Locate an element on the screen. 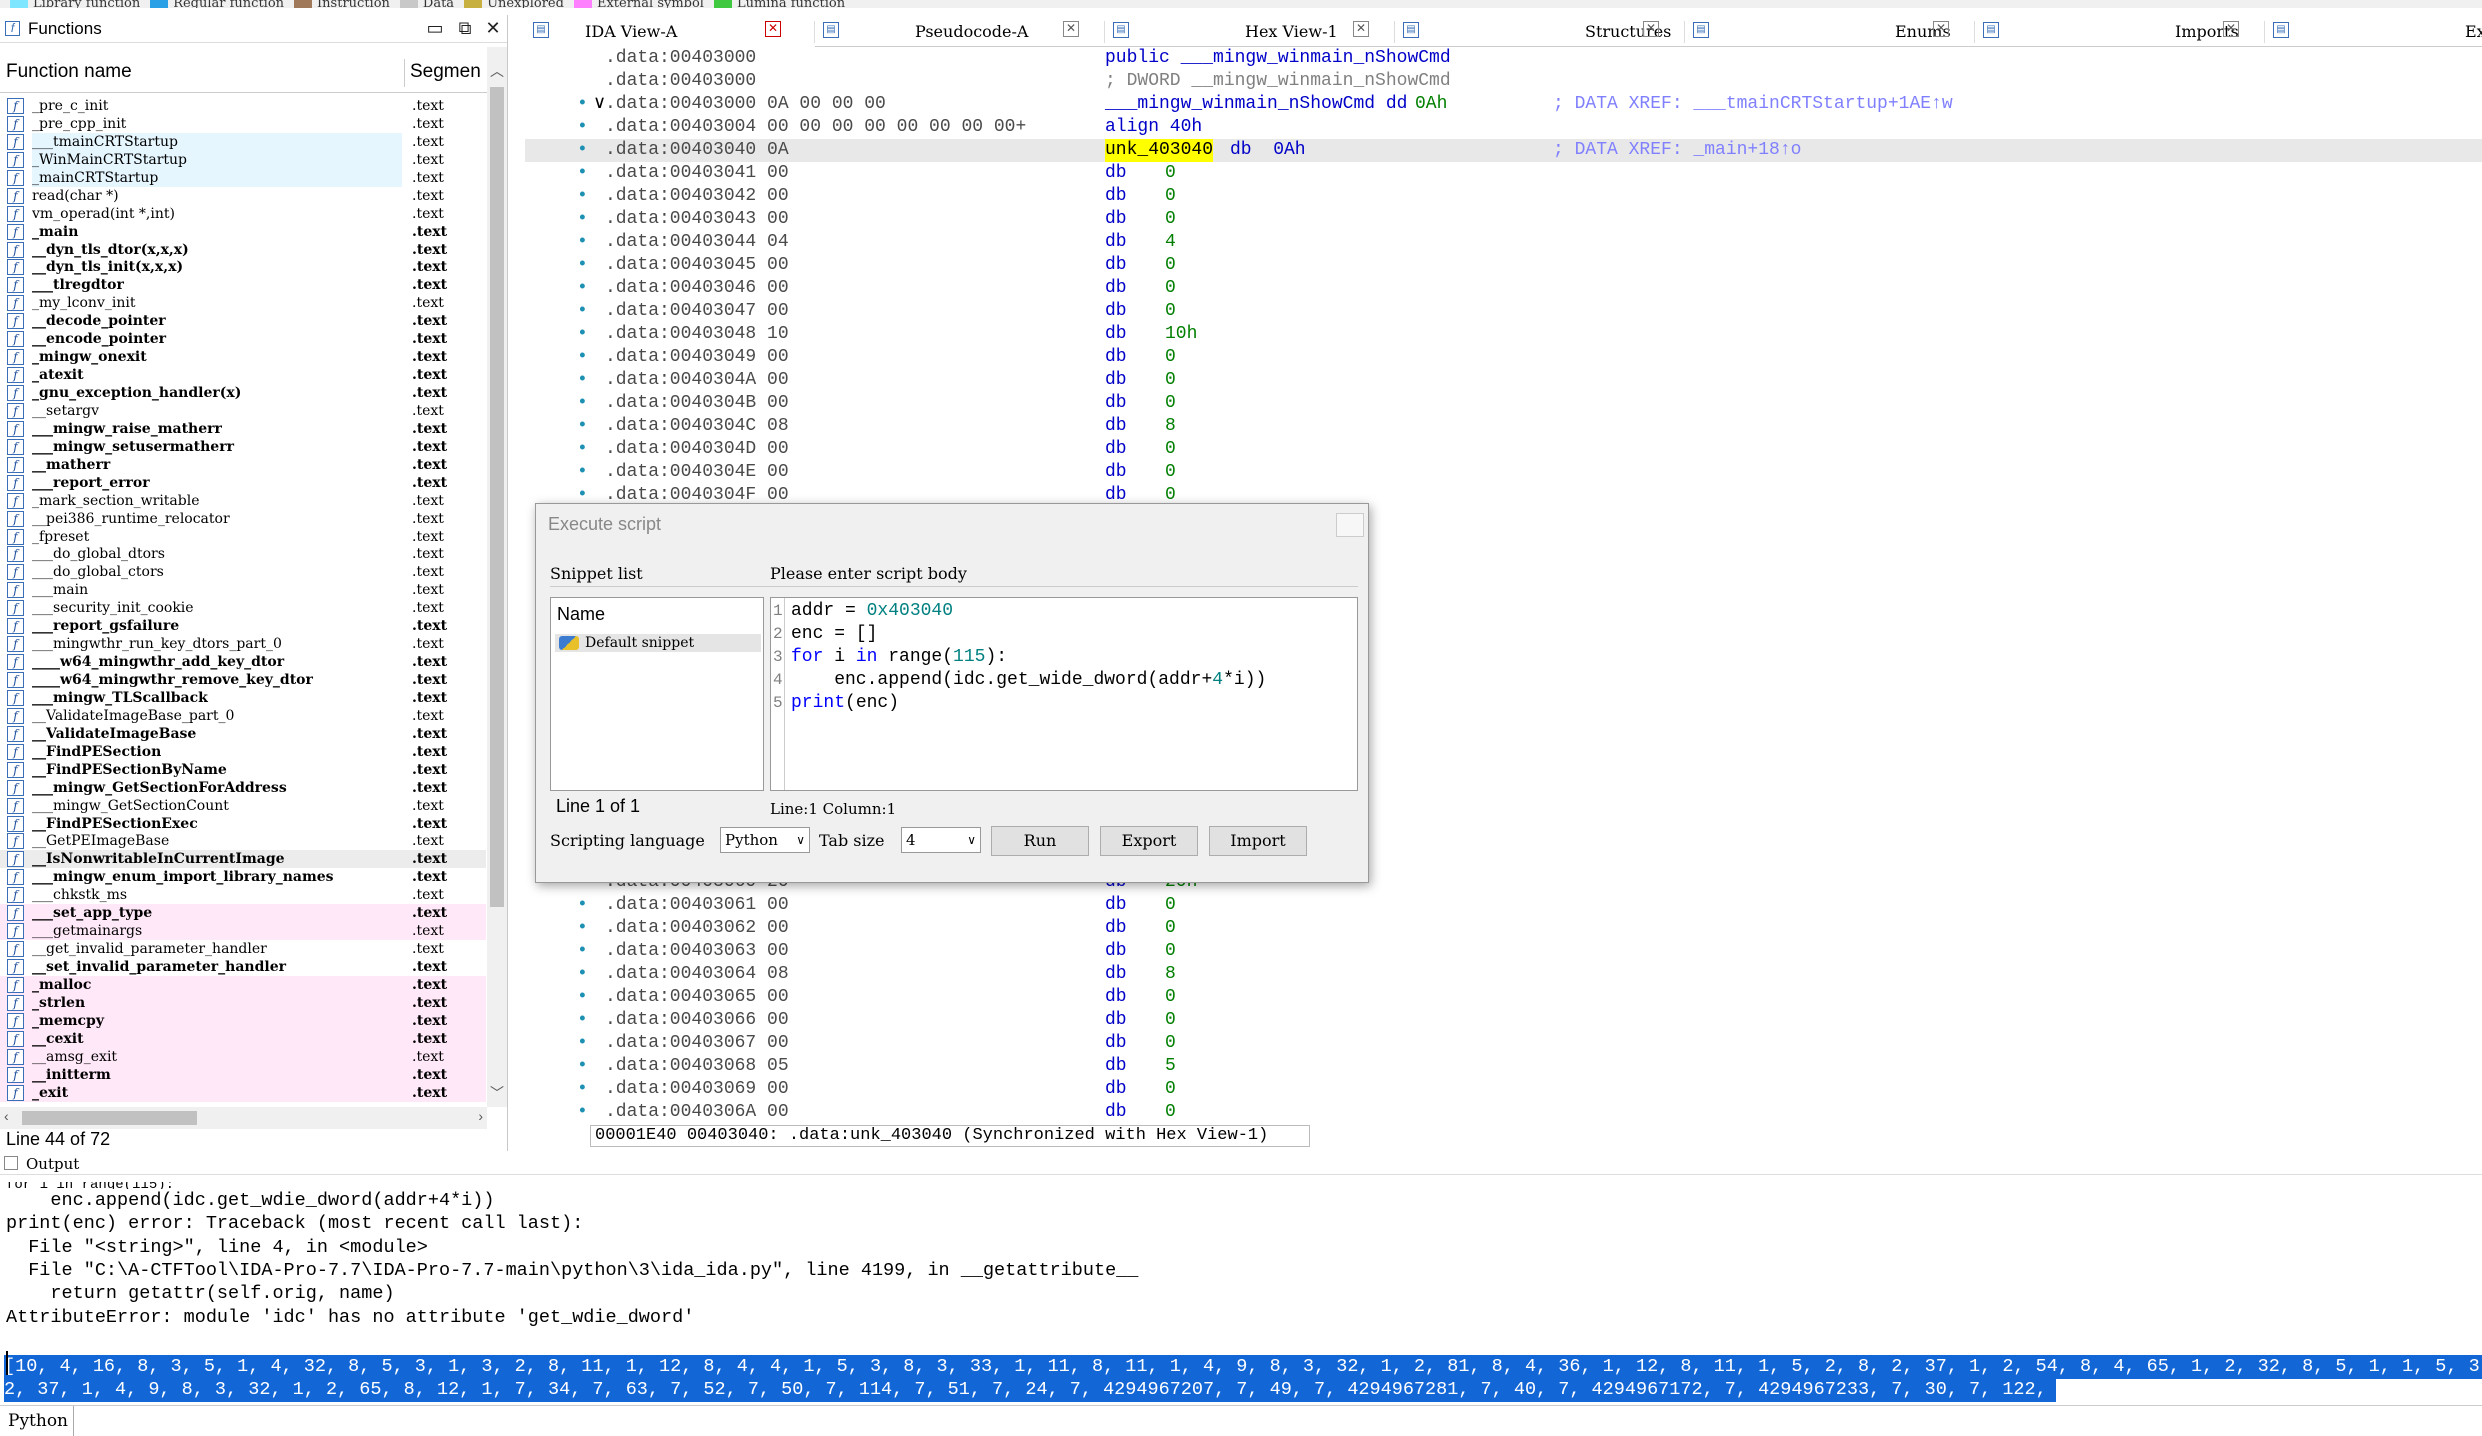  disasm-line: • .data:00403066 00 db 0 is located at coordinates (1503, 1020).